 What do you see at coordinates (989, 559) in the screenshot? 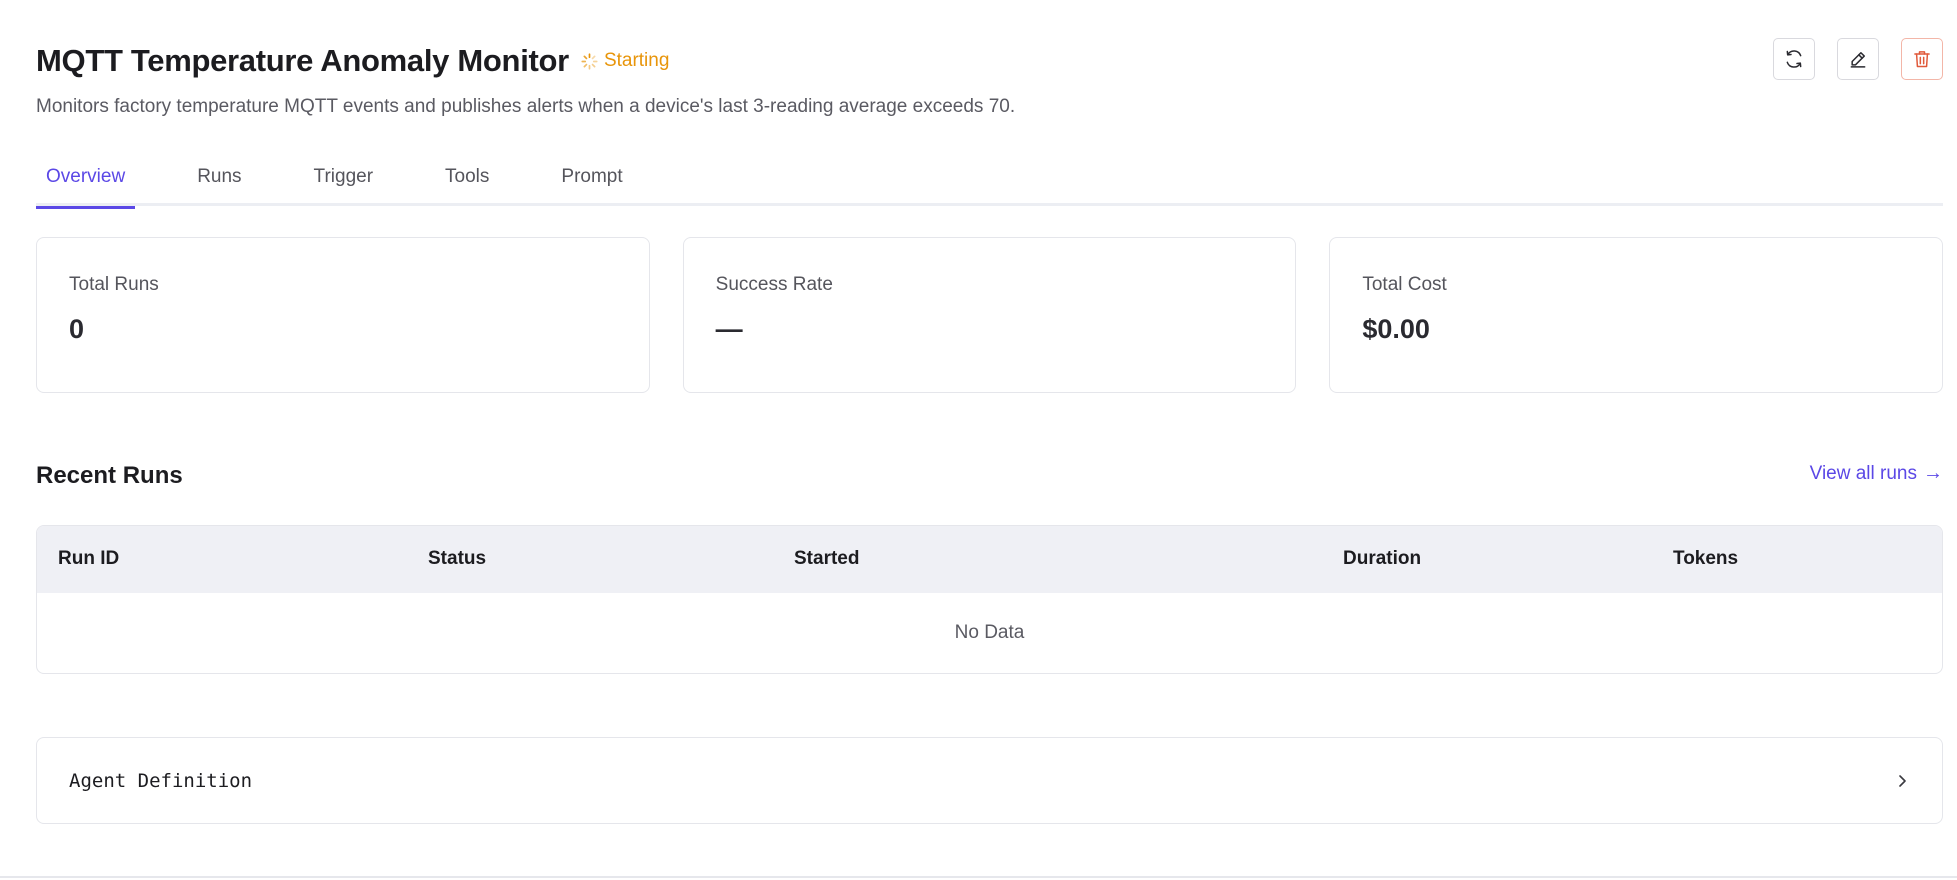
I see `table-header: Run ID Status Started Duration Tokens` at bounding box center [989, 559].